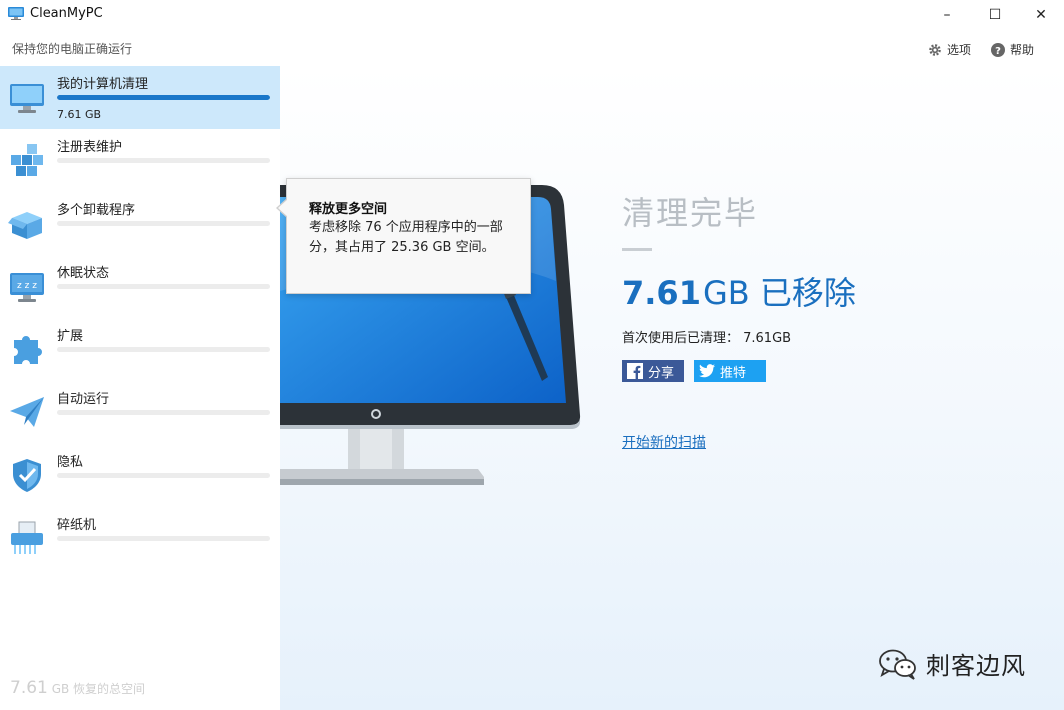 The image size is (1064, 710). Describe the element at coordinates (707, 338) in the screenshot. I see `cleaned-since-first-use: 首次使用后已清理： 7.61GB` at that location.